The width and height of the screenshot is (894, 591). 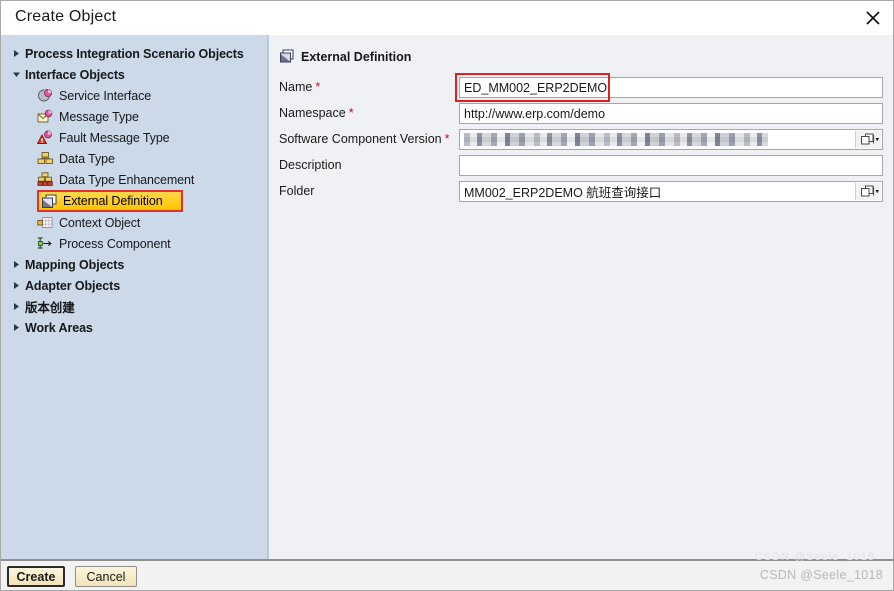 What do you see at coordinates (671, 165) in the screenshot?
I see `description-input` at bounding box center [671, 165].